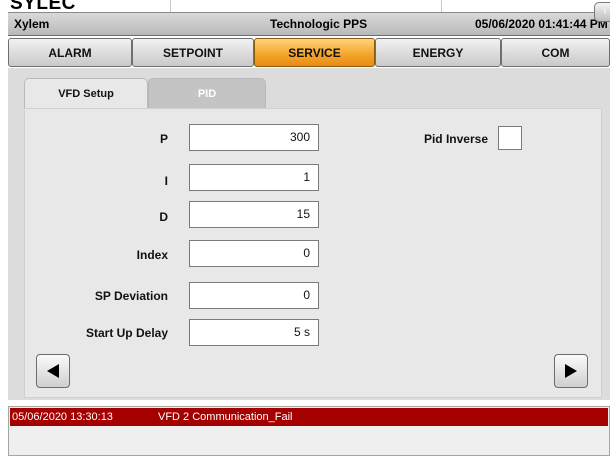 Image resolution: width=610 pixels, height=459 pixels. I want to click on tab-service: SERVICE, so click(314, 52).